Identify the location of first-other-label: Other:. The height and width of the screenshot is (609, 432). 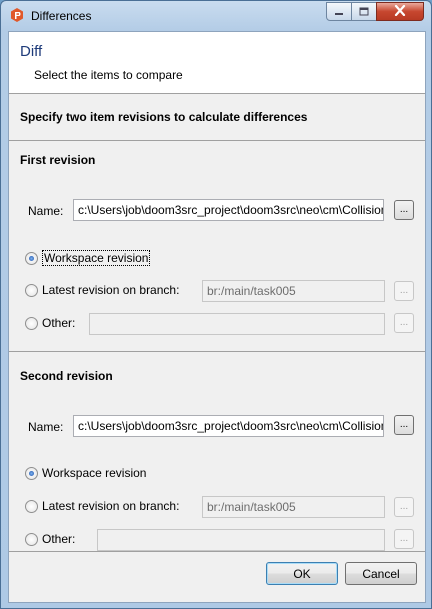
(59, 323).